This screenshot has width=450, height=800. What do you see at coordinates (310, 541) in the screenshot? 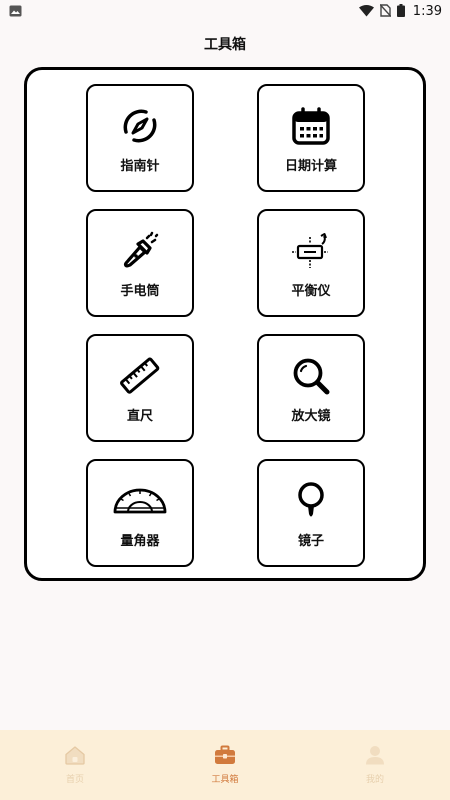
I see `tool-label: 镜子` at bounding box center [310, 541].